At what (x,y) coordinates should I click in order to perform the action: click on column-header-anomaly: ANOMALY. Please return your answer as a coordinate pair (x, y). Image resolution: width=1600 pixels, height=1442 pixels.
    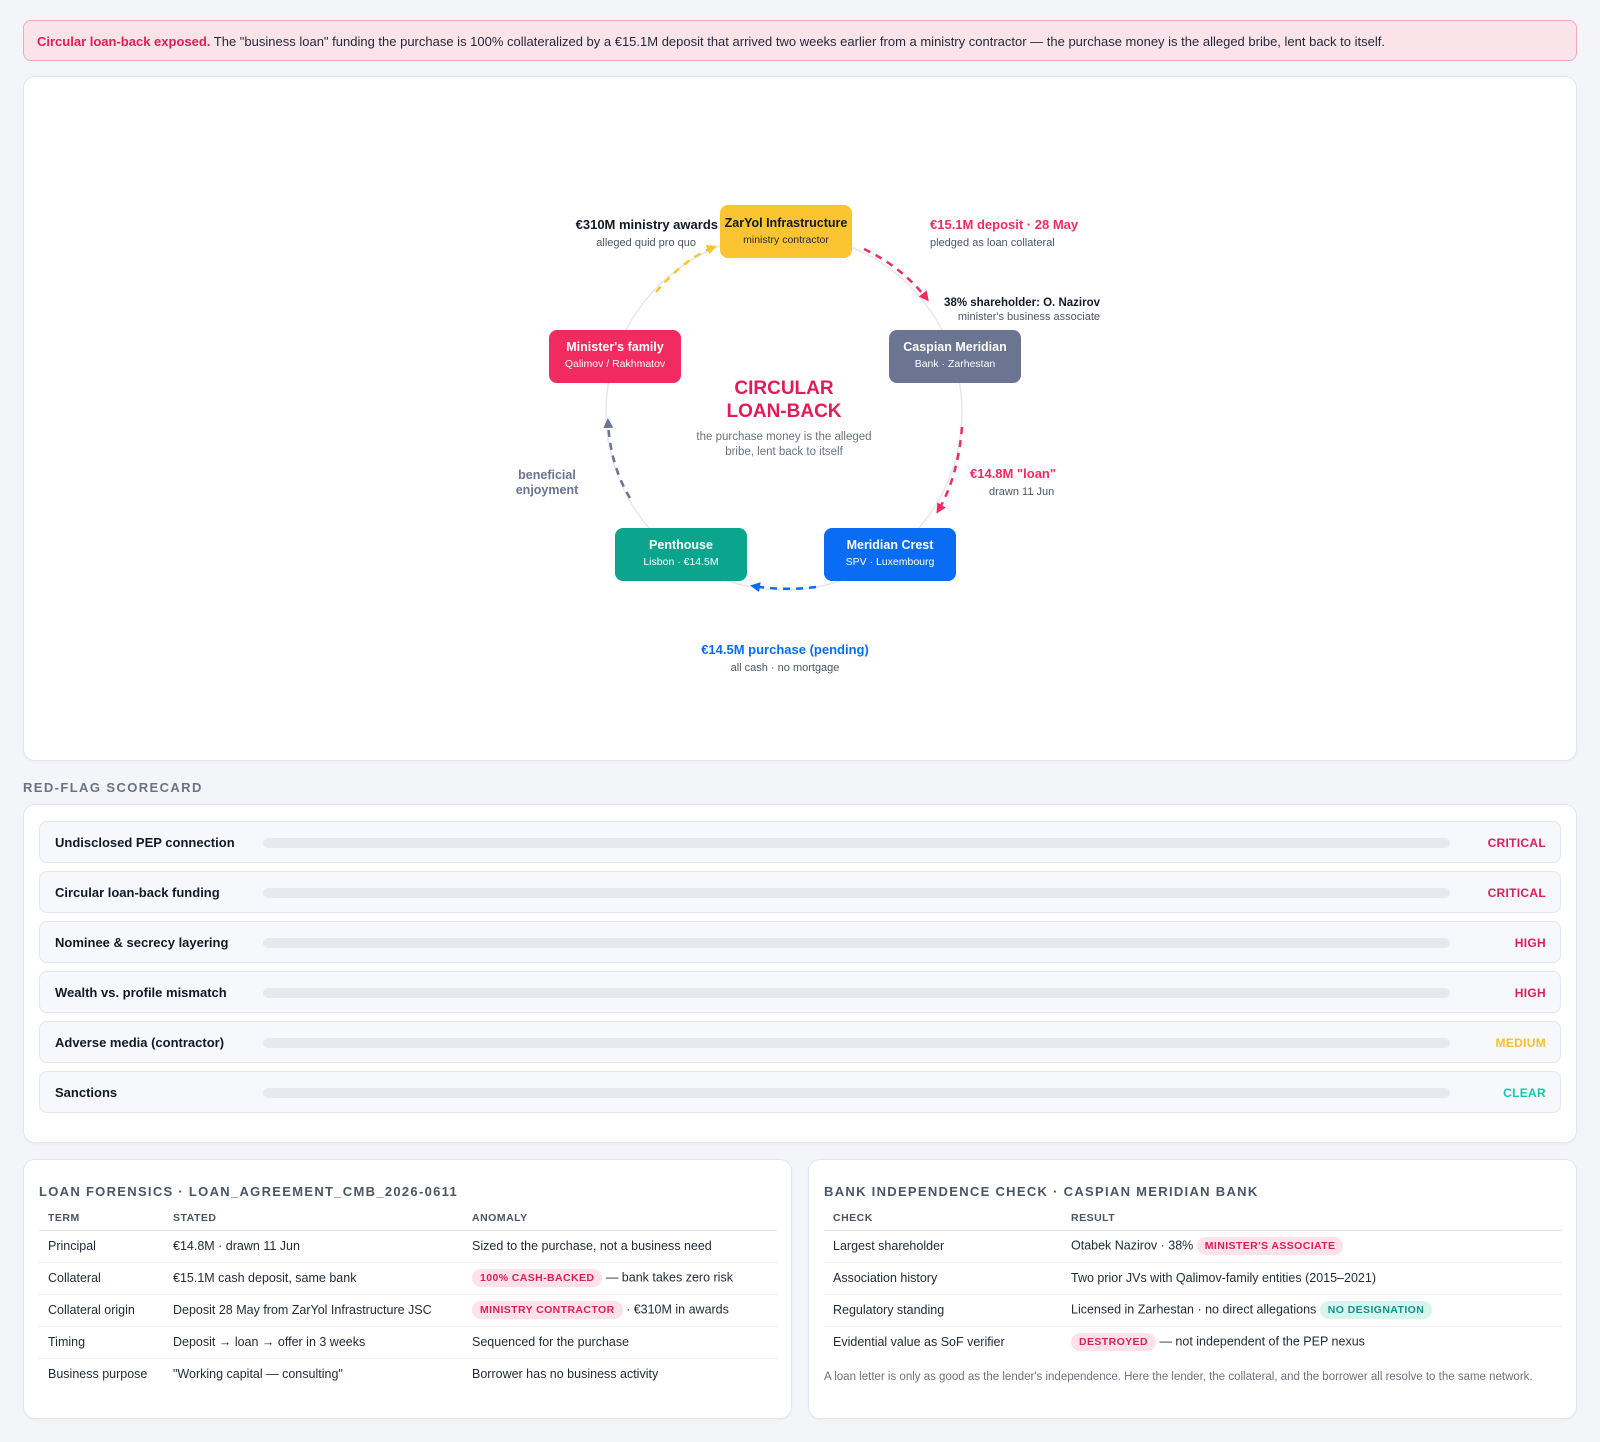
    Looking at the image, I should click on (620, 1219).